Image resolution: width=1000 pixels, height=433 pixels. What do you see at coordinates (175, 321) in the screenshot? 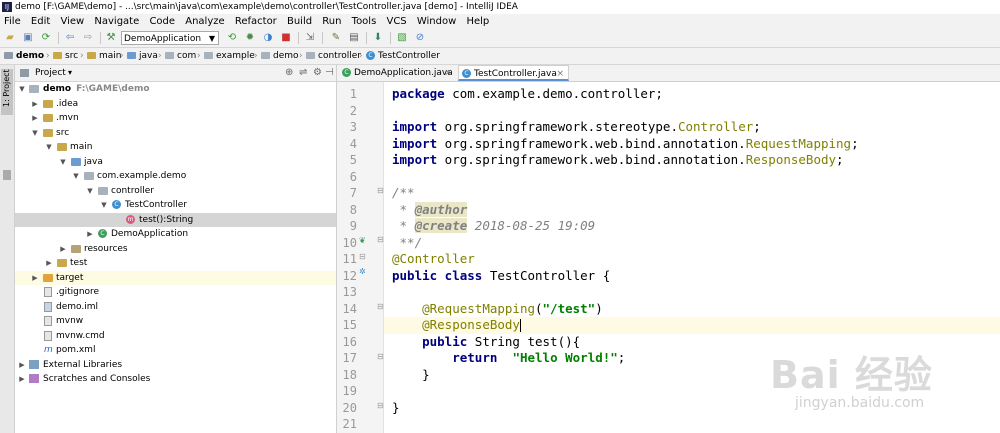
I see `tree-item-mvnw: mvnw` at bounding box center [175, 321].